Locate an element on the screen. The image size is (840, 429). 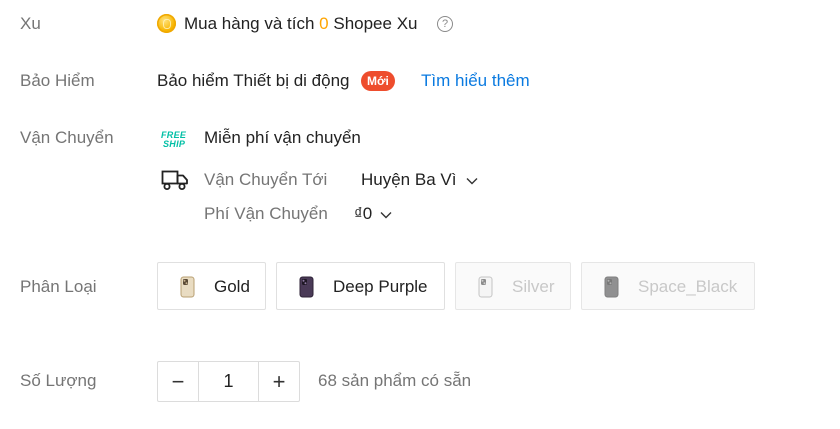
ship-to-value: Huyện Ba Vì is located at coordinates (408, 180).